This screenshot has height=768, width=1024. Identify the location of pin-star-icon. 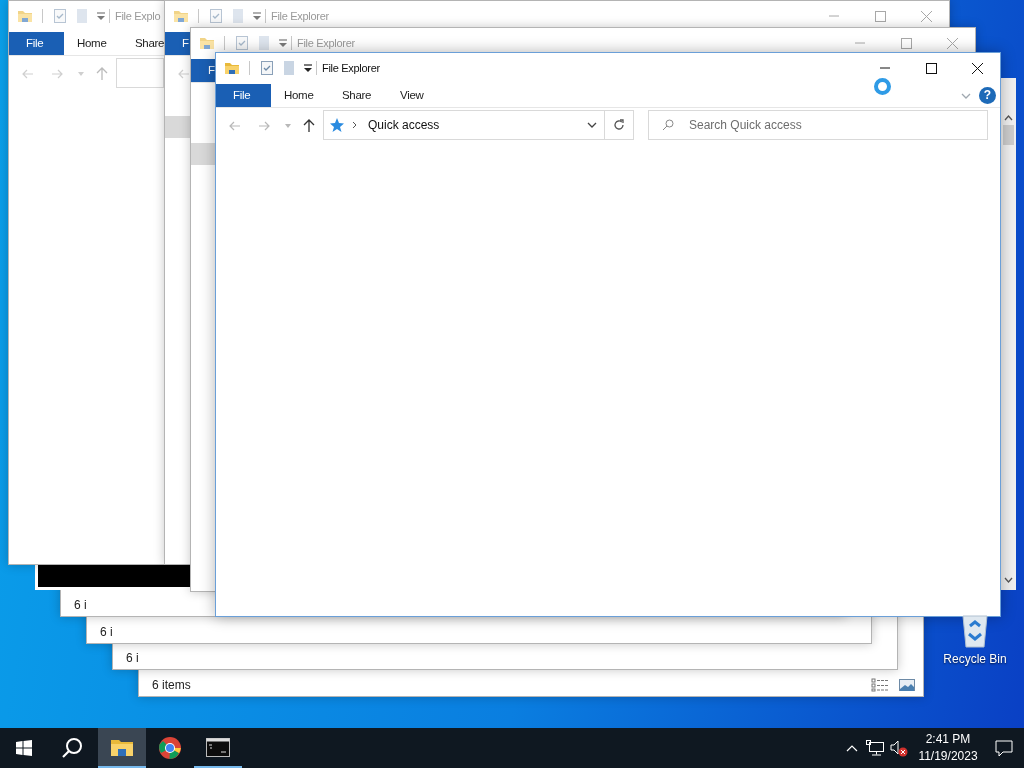
(337, 125).